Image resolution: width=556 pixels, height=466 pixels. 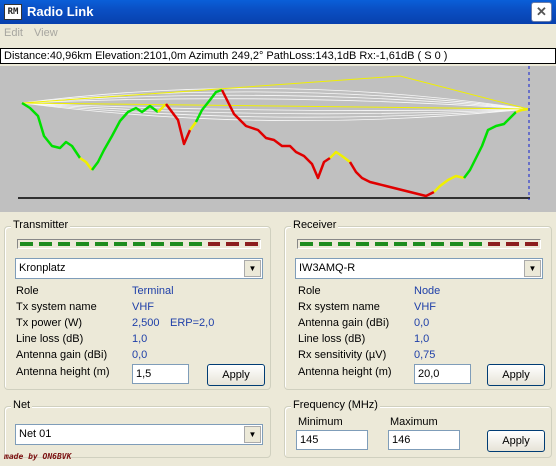 I want to click on tx-apply-button: Apply, so click(x=236, y=375).